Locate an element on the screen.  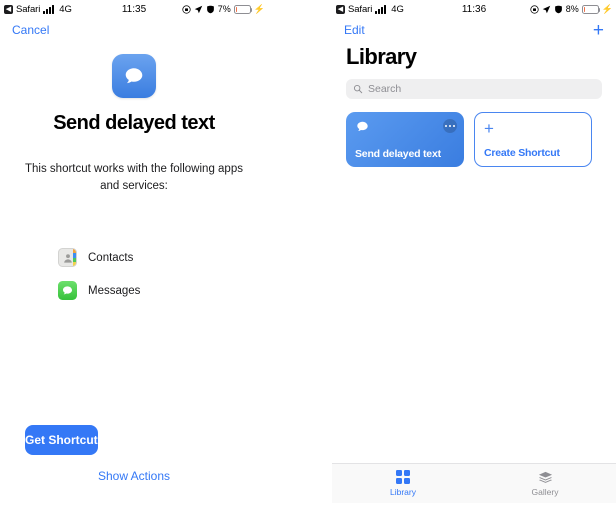
status-time: 11:36 is located at coordinates (474, 9).